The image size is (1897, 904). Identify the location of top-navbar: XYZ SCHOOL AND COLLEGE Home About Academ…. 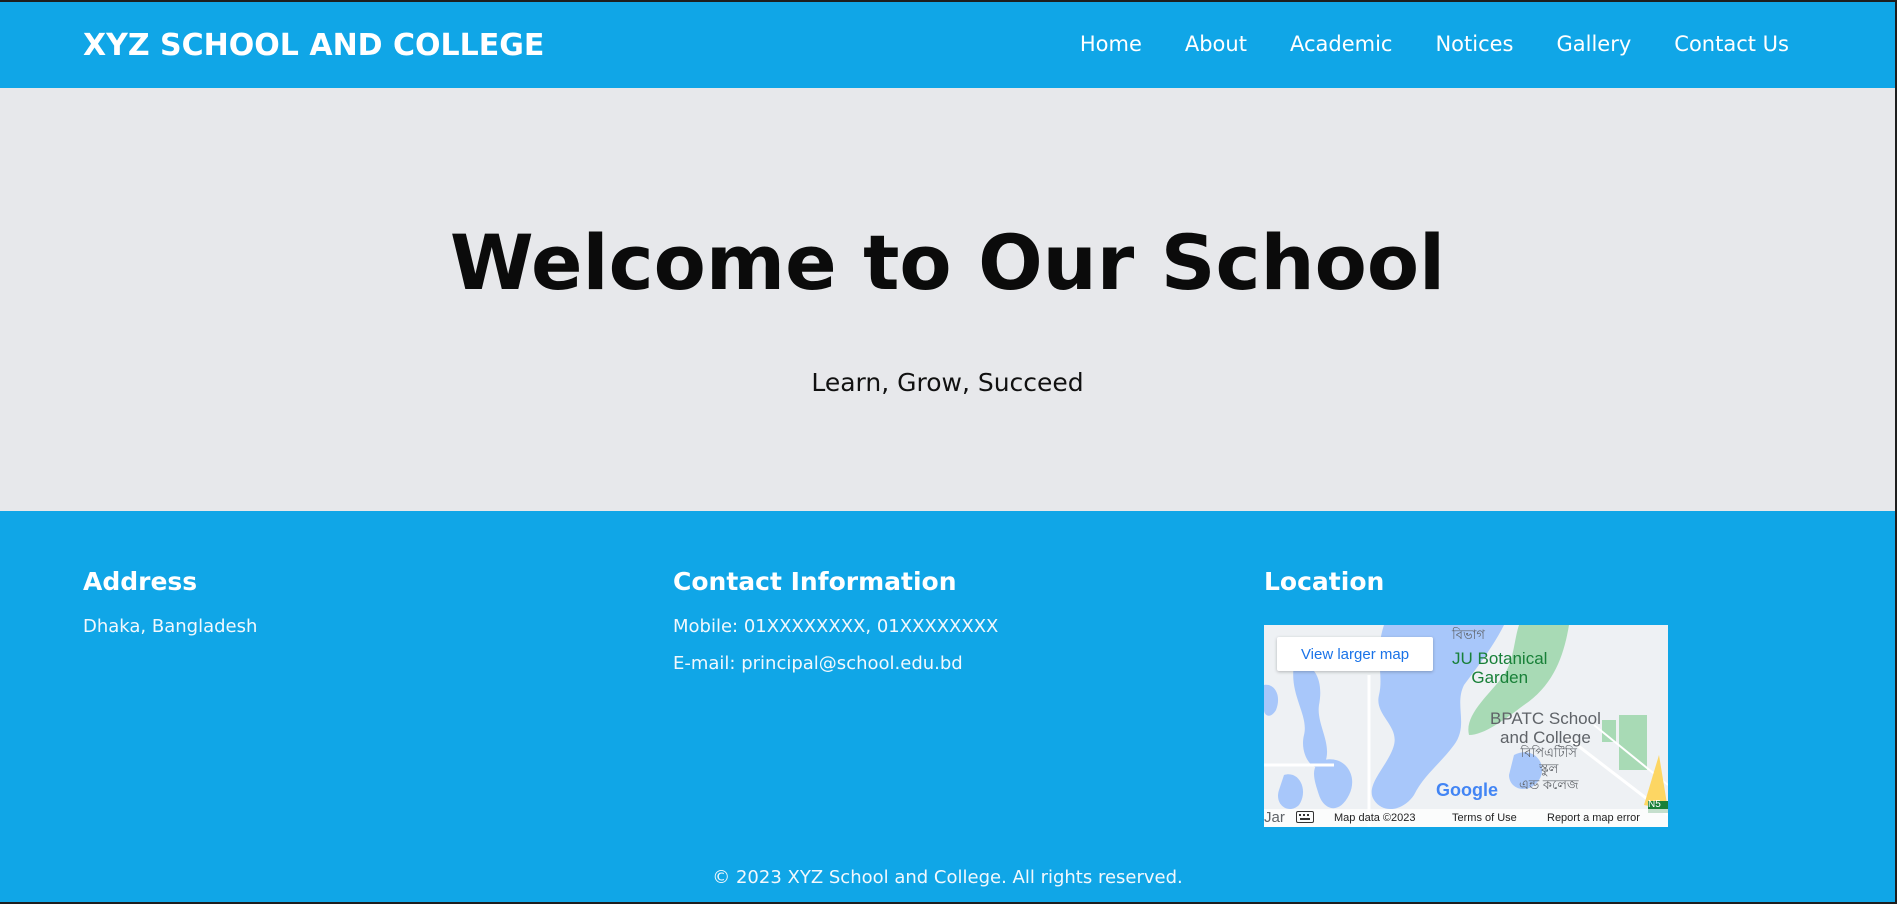
(947, 45).